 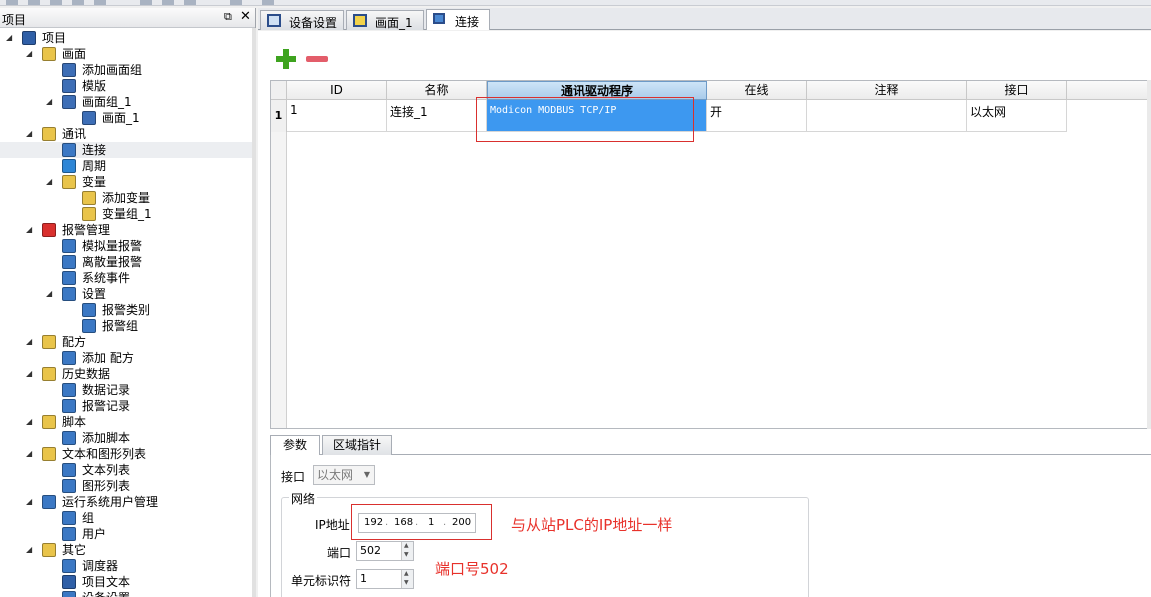 I want to click on cell-interface: 以太网, so click(x=1017, y=116).